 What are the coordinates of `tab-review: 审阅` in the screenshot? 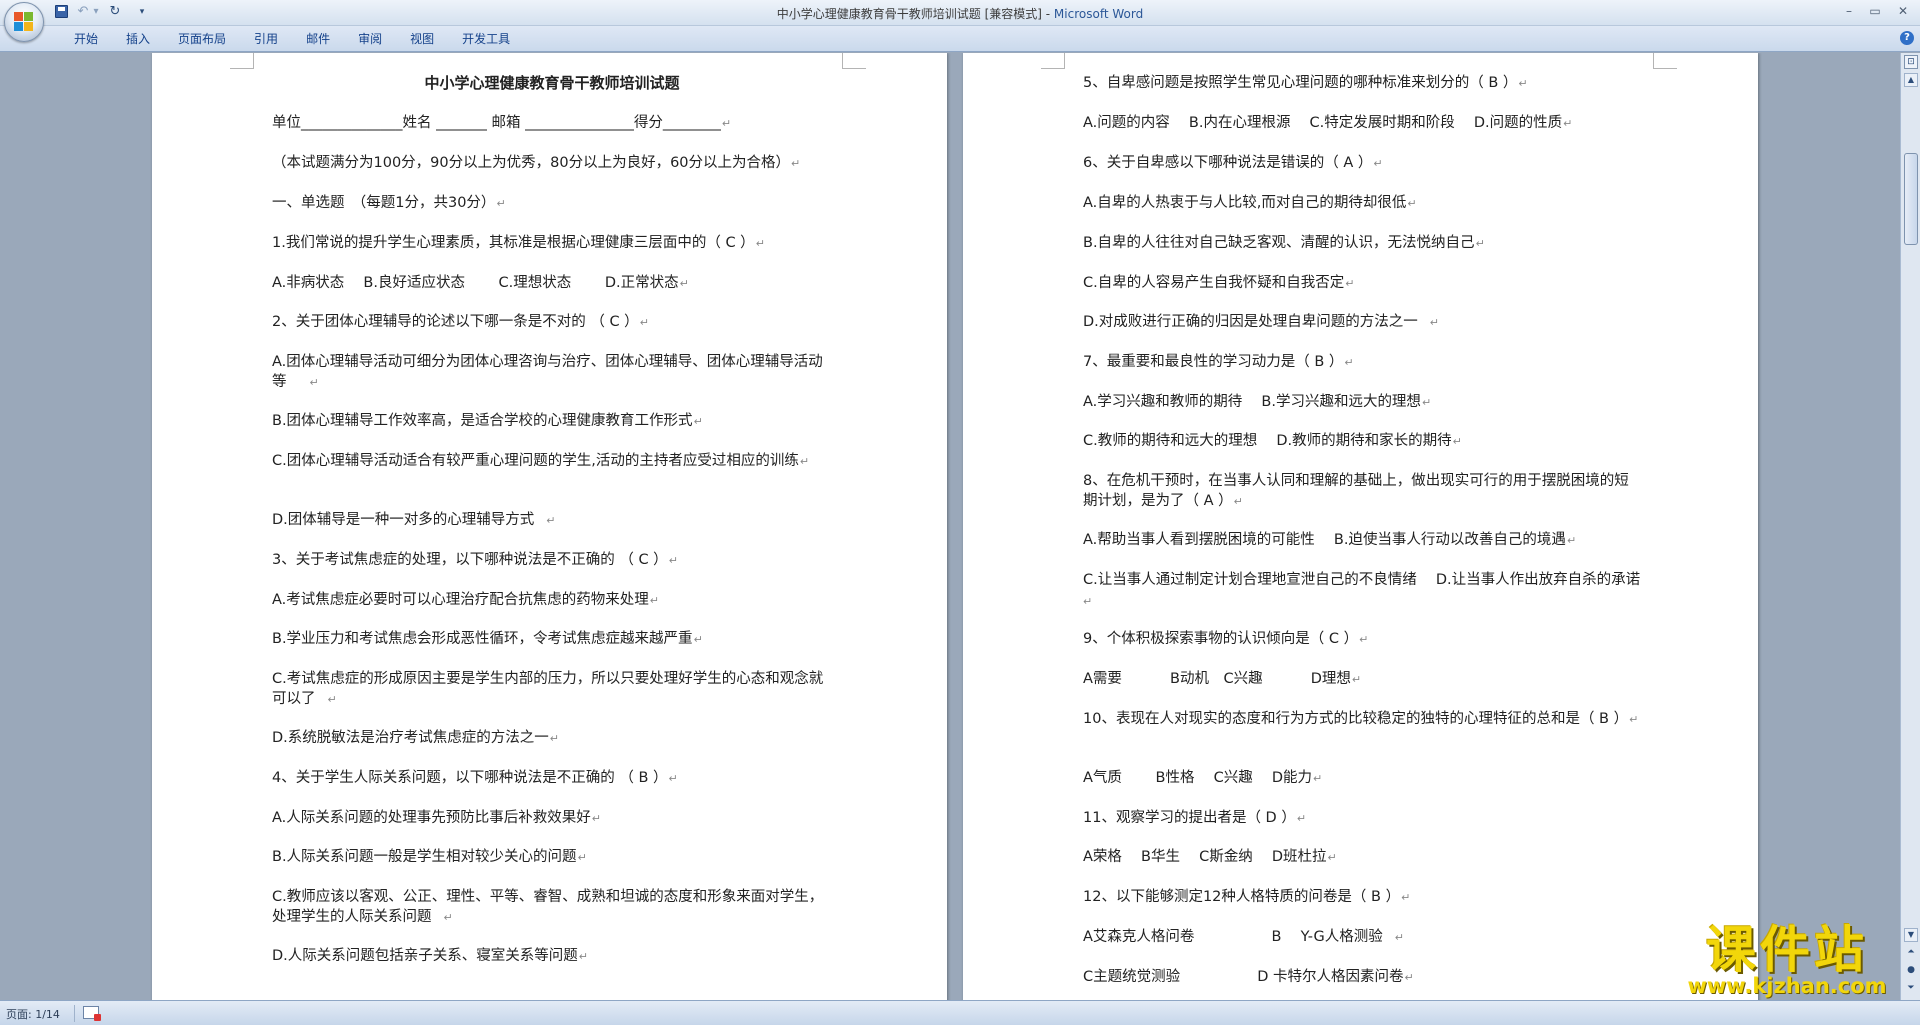 It's located at (370, 39).